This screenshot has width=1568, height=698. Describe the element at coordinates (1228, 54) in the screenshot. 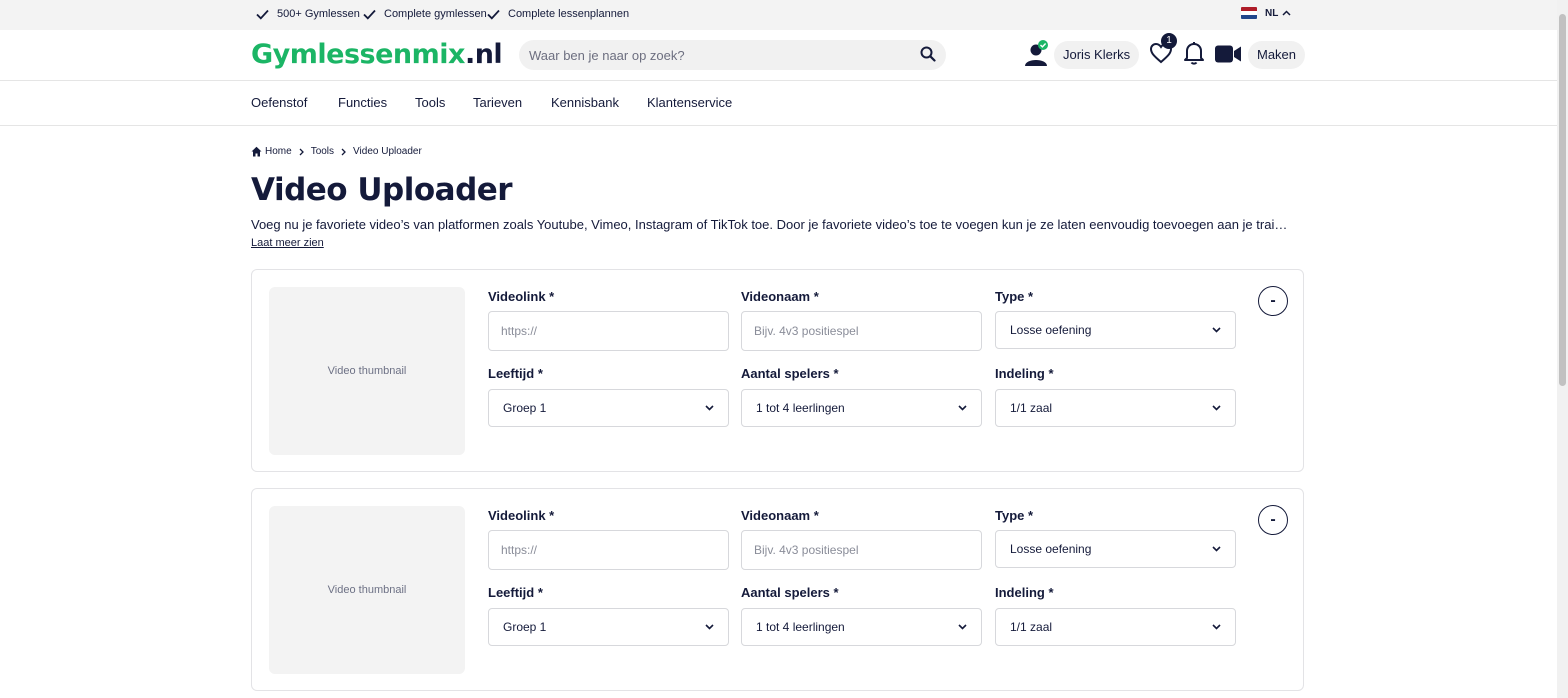

I see `video-camera-icon` at that location.